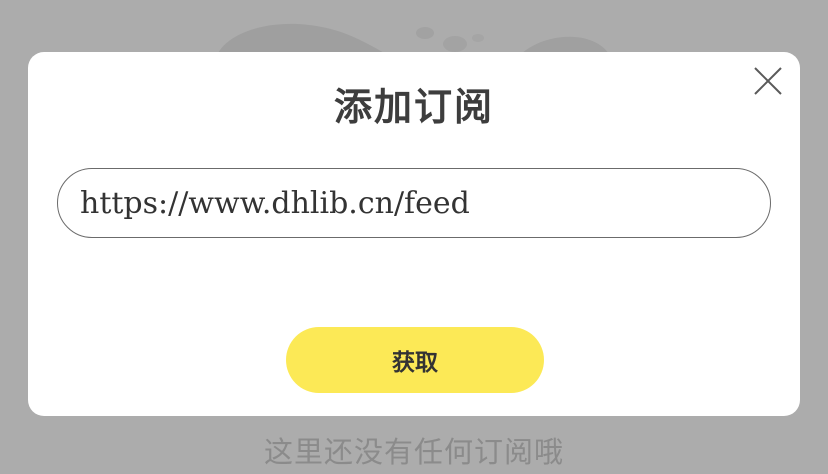  Describe the element at coordinates (415, 360) in the screenshot. I see `fetch-button: 获取` at that location.